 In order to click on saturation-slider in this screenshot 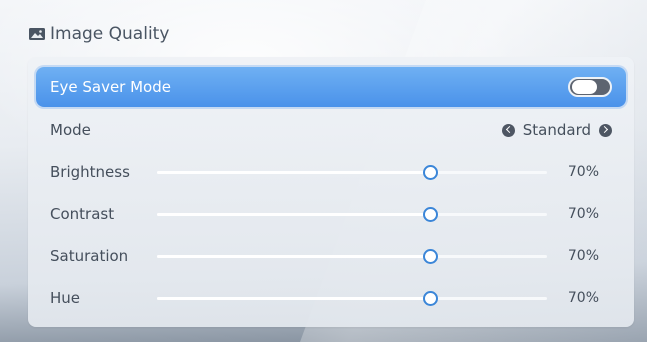, I will do `click(352, 256)`.